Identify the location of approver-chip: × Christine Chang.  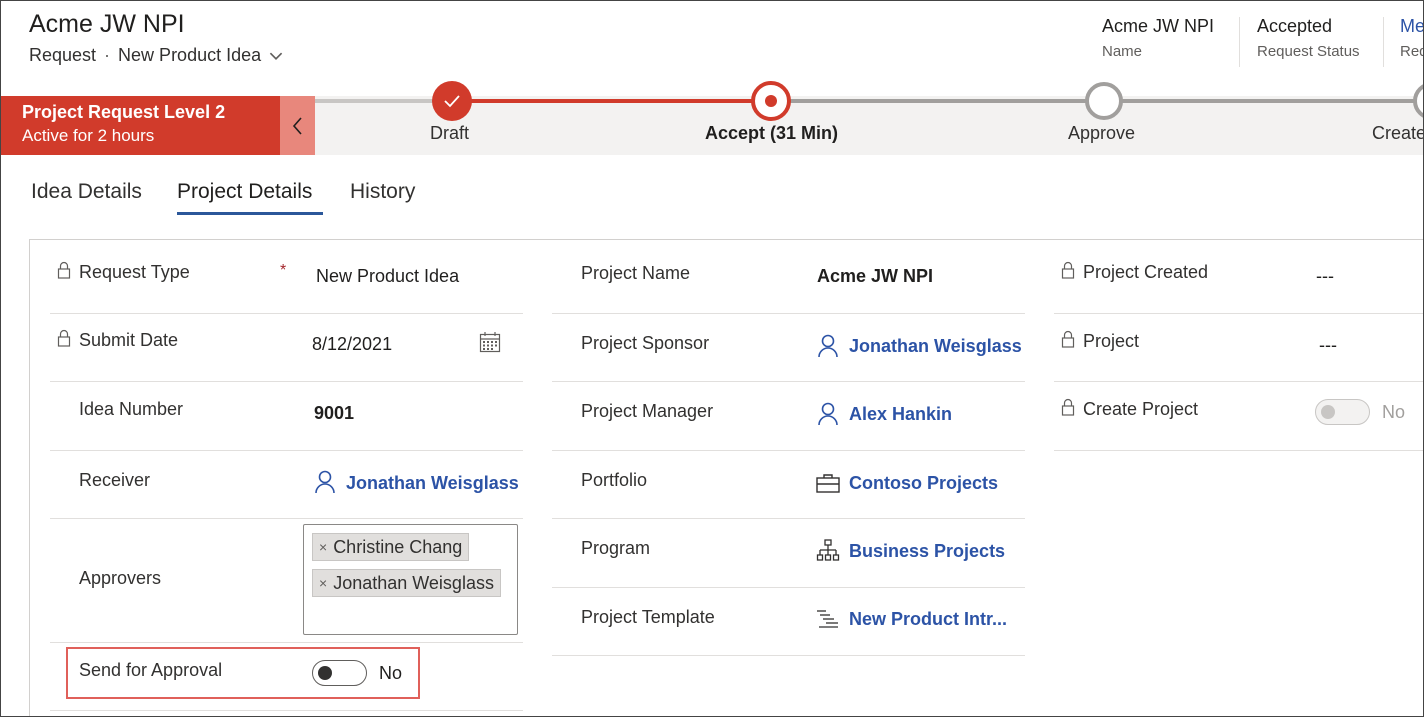
(391, 547).